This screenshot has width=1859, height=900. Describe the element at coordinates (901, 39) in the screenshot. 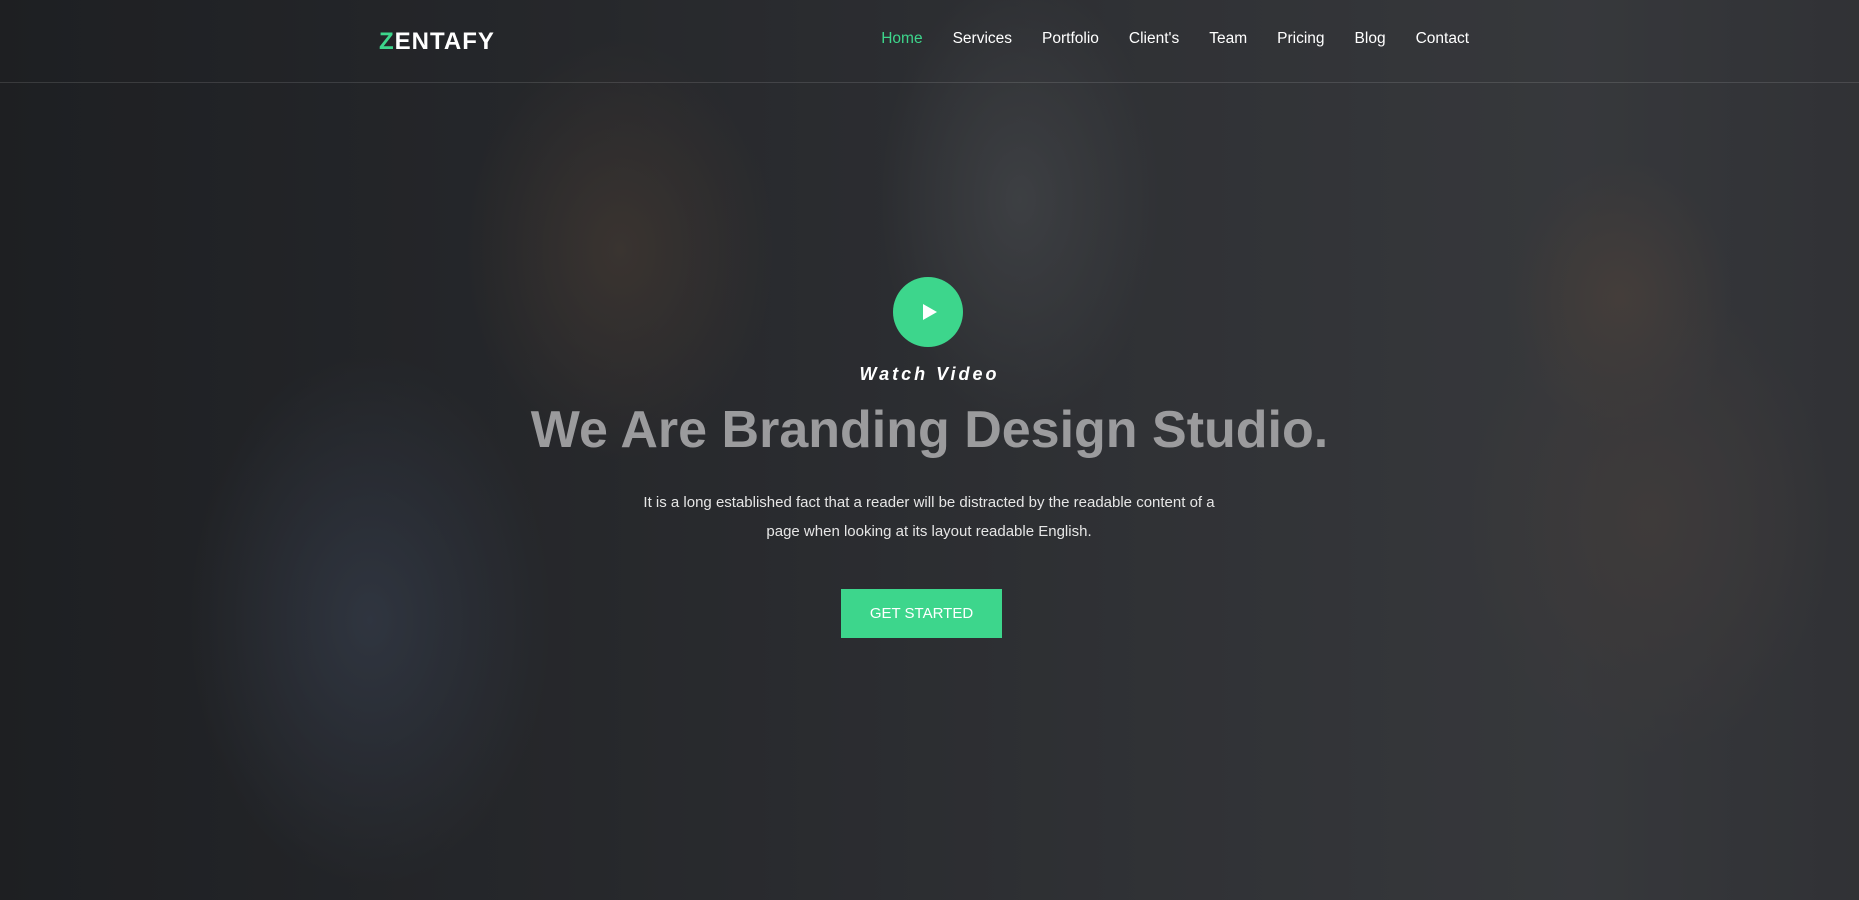

I see `nav-home: Home` at that location.